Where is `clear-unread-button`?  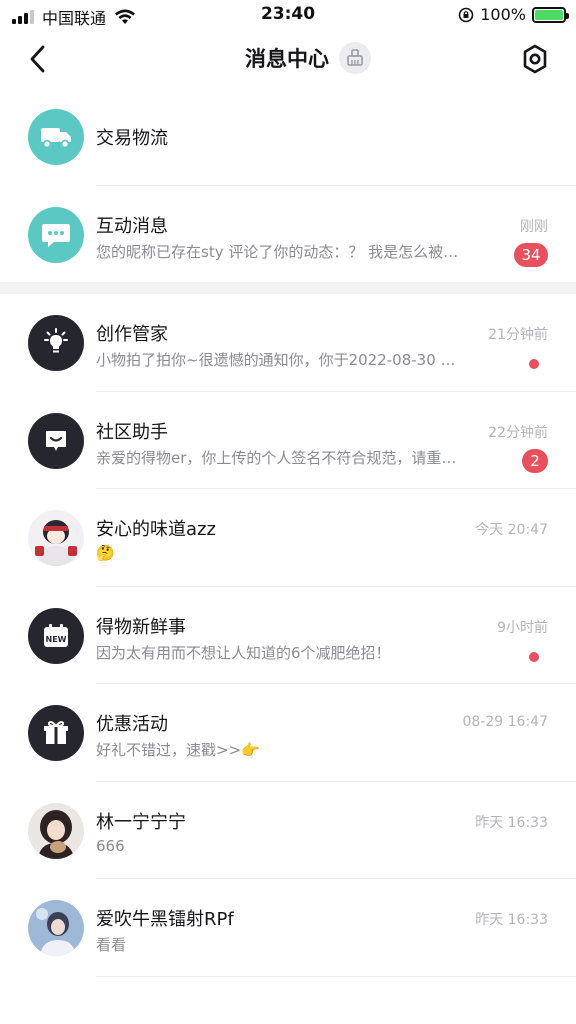 clear-unread-button is located at coordinates (355, 58).